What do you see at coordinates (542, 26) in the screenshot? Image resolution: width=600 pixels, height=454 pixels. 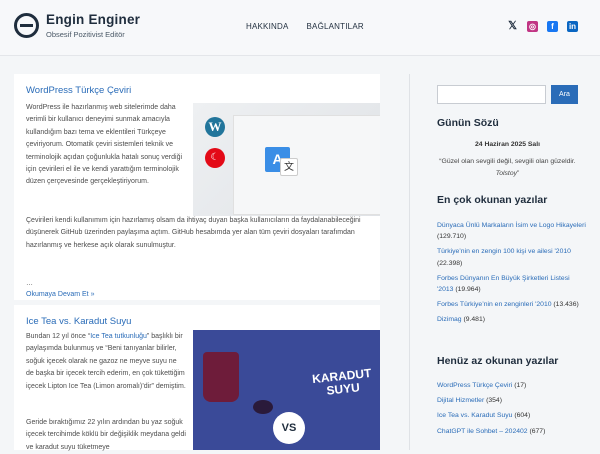 I see `social-links: 𝕏 ◎ f in` at bounding box center [542, 26].